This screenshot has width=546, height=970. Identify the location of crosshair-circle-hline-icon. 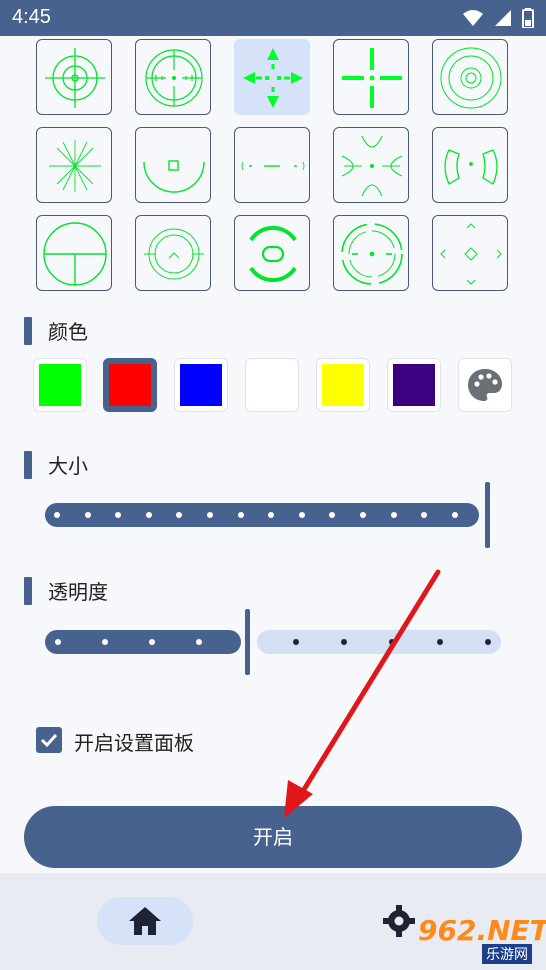
(75, 254).